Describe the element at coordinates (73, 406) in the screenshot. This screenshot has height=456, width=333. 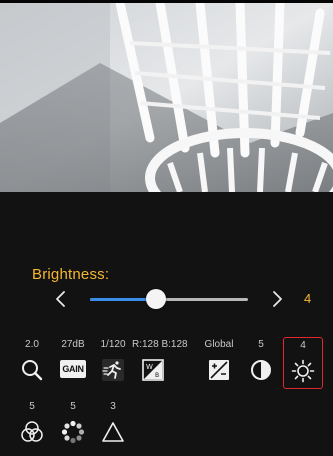
I see `hue-value: 5` at that location.